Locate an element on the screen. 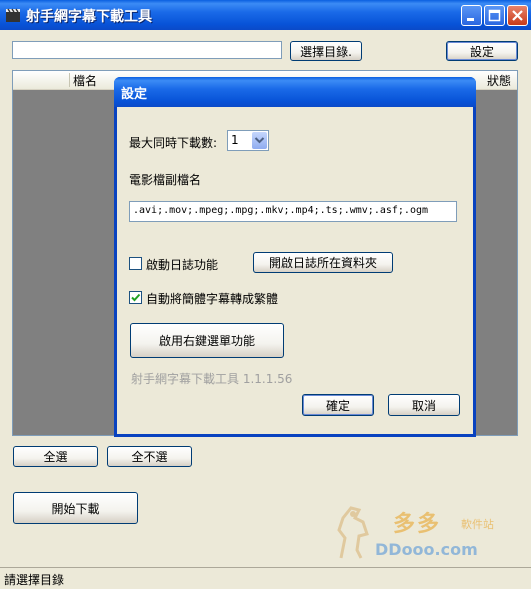 The height and width of the screenshot is (589, 531). checkmark-icon is located at coordinates (136, 297).